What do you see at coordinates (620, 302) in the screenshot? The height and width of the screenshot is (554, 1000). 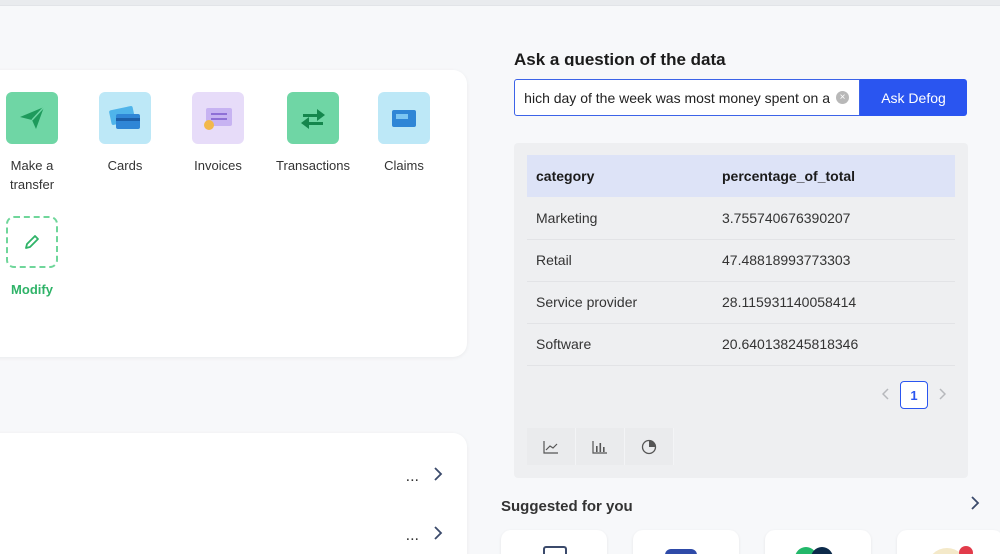 I see `table-cell: Service provider` at bounding box center [620, 302].